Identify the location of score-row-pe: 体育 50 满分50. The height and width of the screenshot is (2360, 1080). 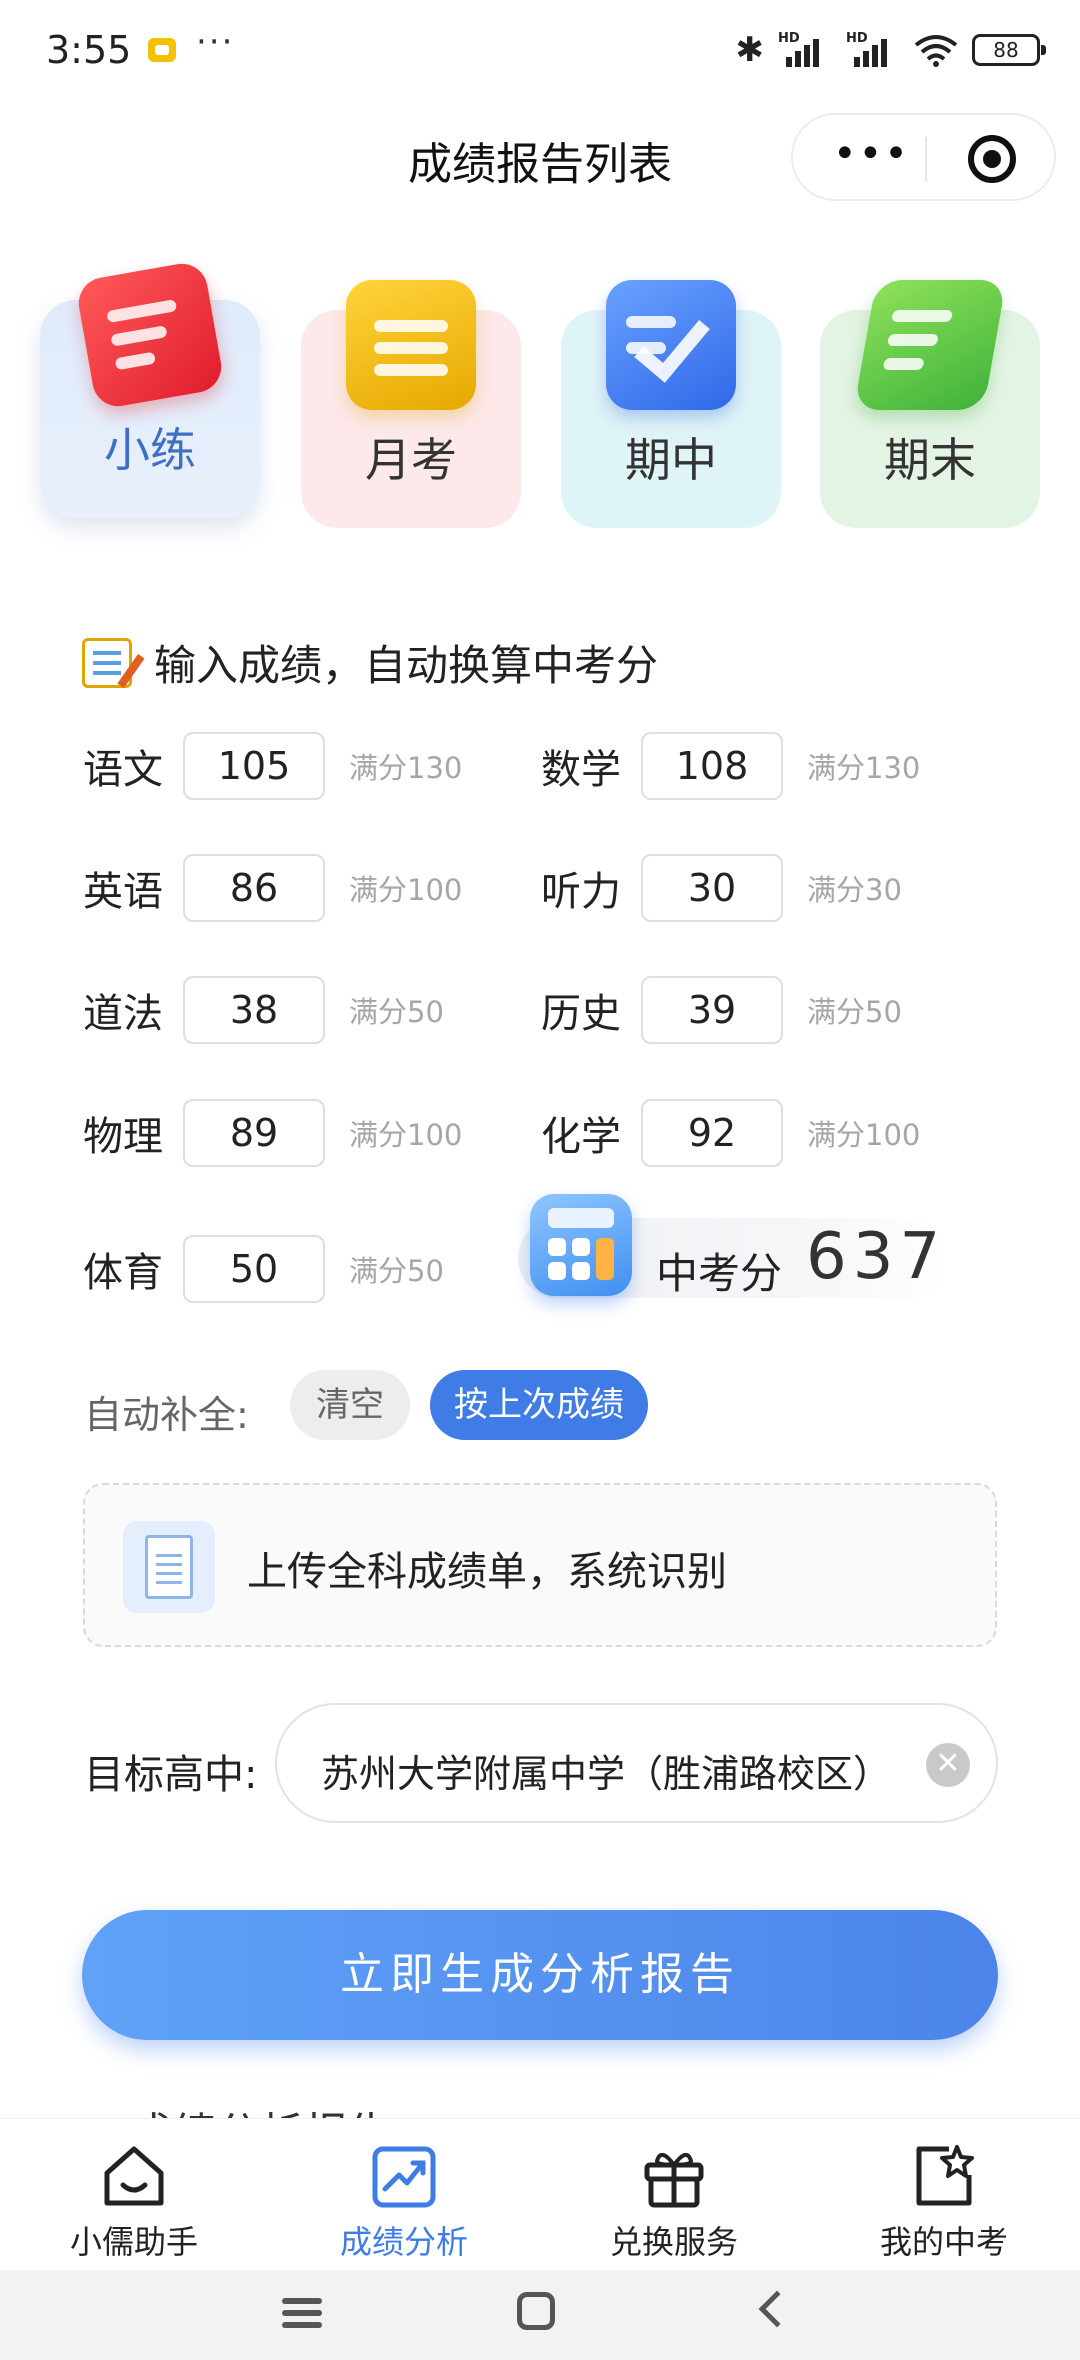
(263, 1269).